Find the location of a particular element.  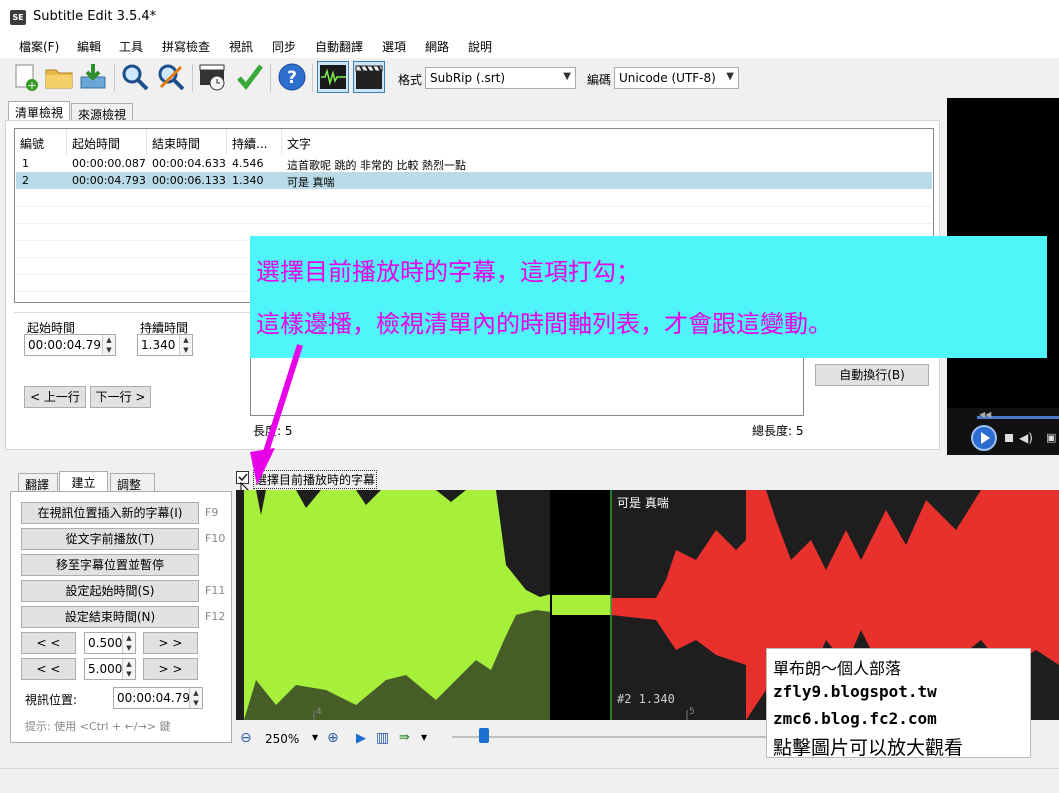

prev-line-button: < 上一行 is located at coordinates (55, 397).